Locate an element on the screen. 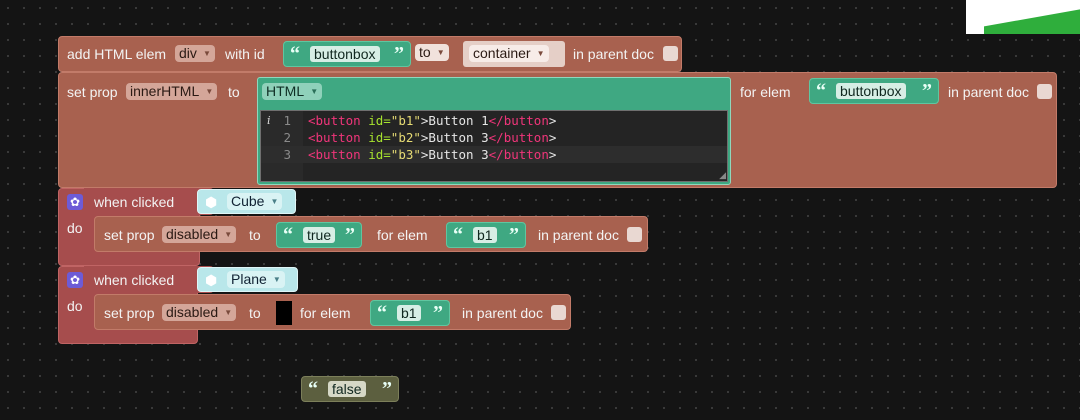 The width and height of the screenshot is (1080, 420). label-add-html-elem: add HTML elem is located at coordinates (117, 54).